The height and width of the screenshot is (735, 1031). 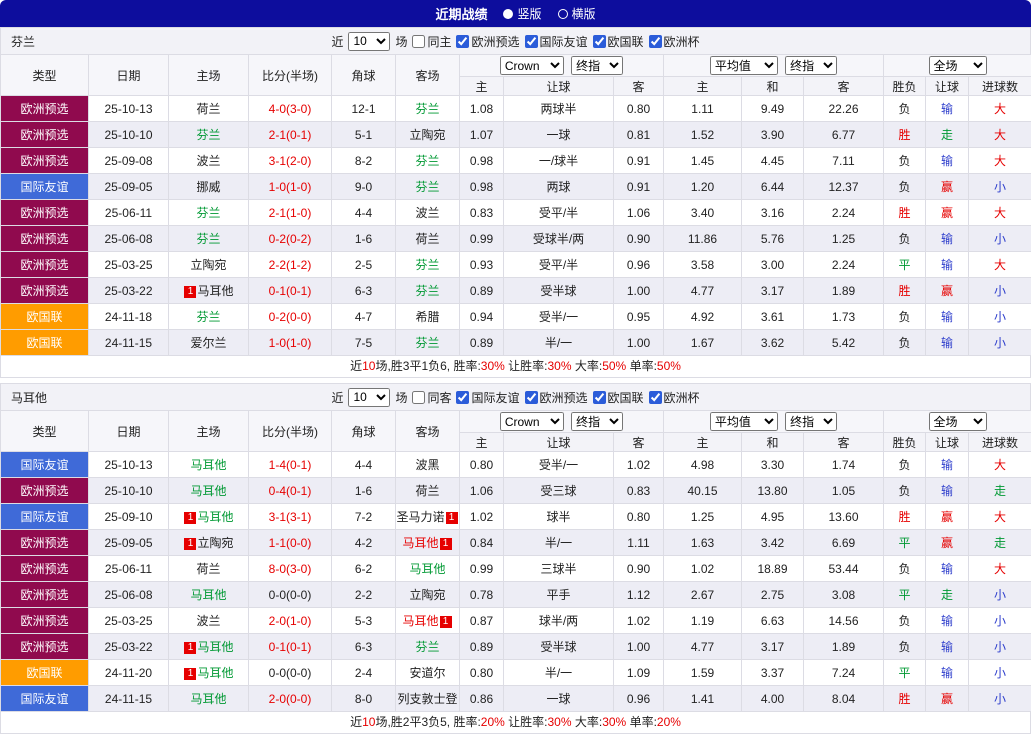 I want to click on handicap-home-odds: 0.78, so click(x=481, y=594).